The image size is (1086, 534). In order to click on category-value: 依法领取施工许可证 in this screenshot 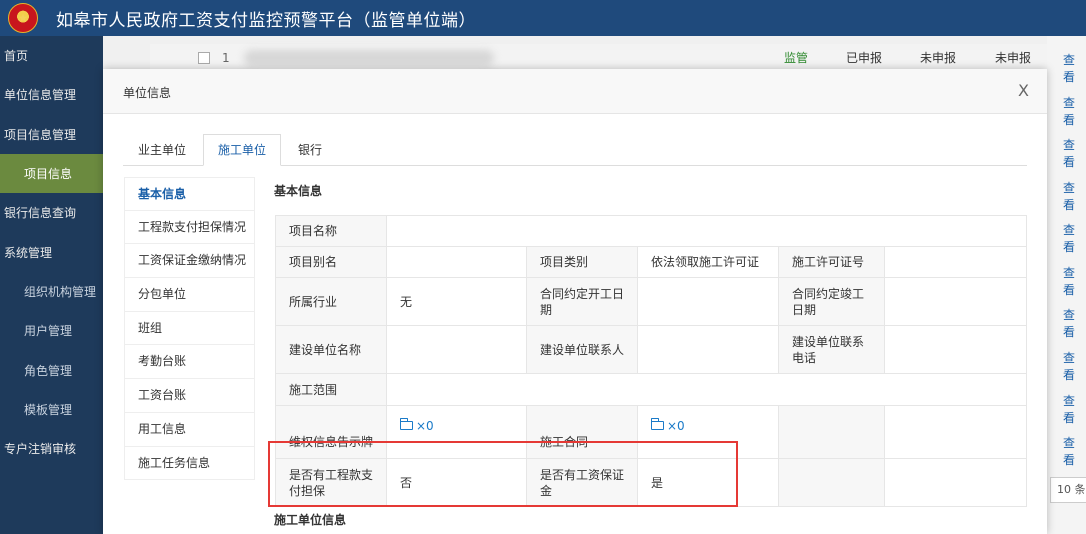, I will do `click(708, 262)`.